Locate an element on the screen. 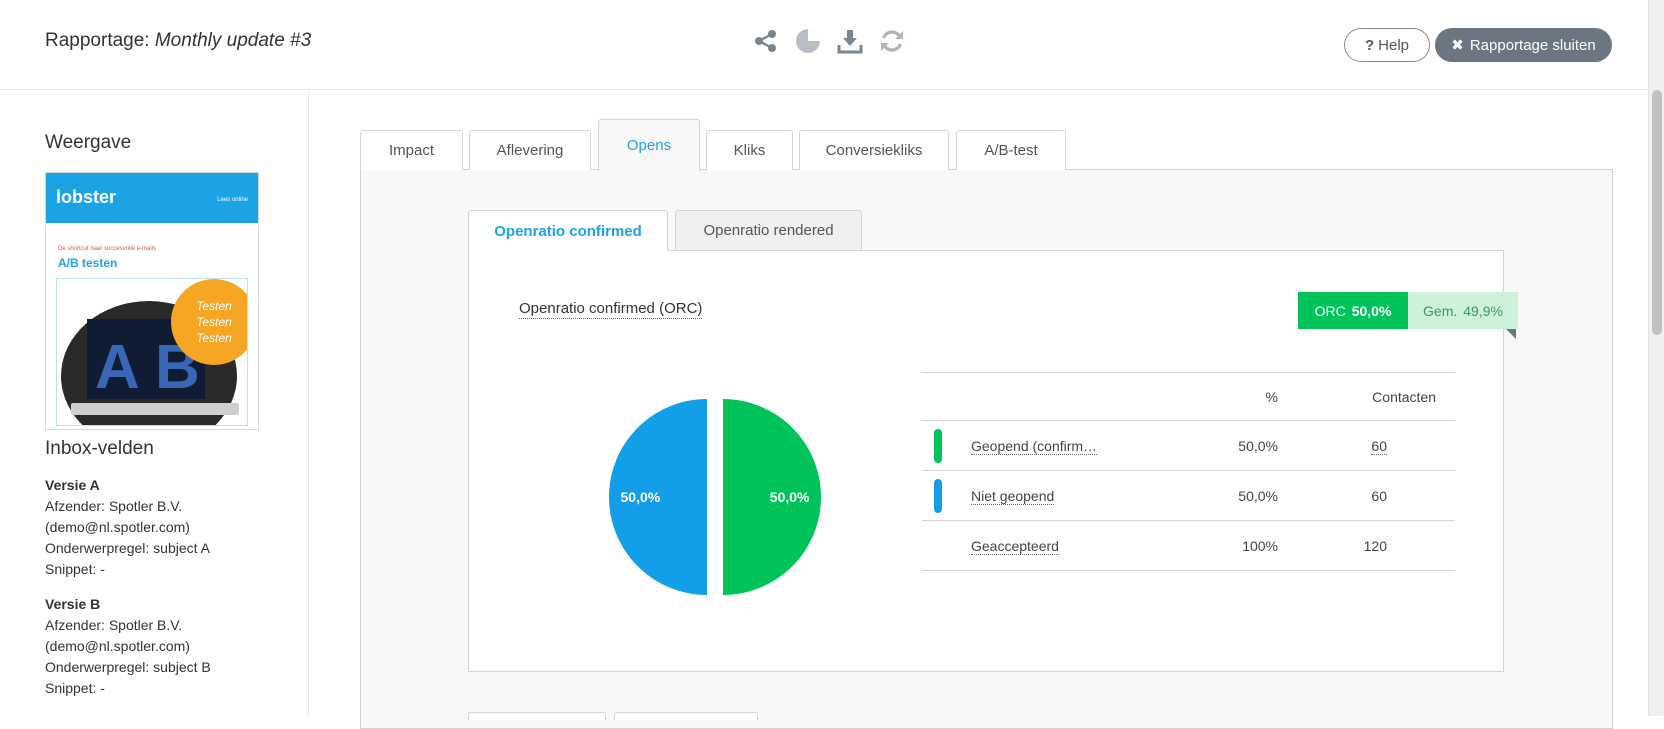  orc-title: Openratio confirmed (ORC) is located at coordinates (611, 309).